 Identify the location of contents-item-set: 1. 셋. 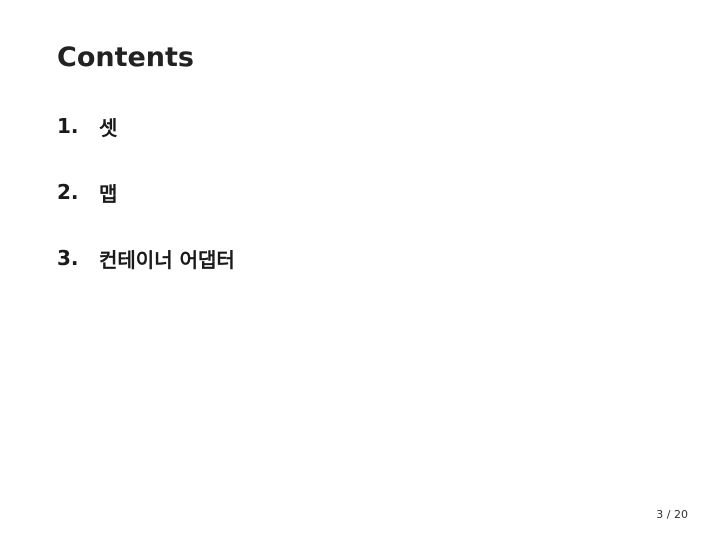
(146, 126).